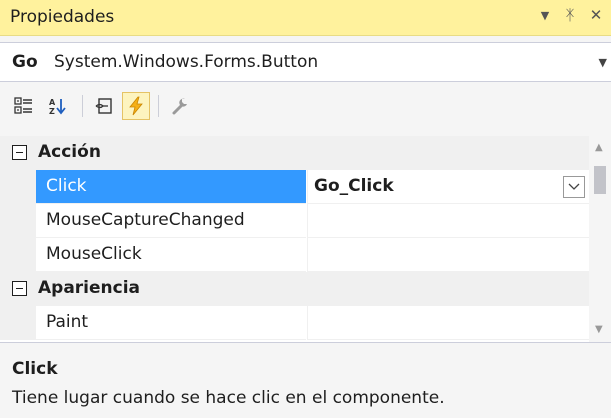  What do you see at coordinates (448, 187) in the screenshot?
I see `property-value: Go_Click` at bounding box center [448, 187].